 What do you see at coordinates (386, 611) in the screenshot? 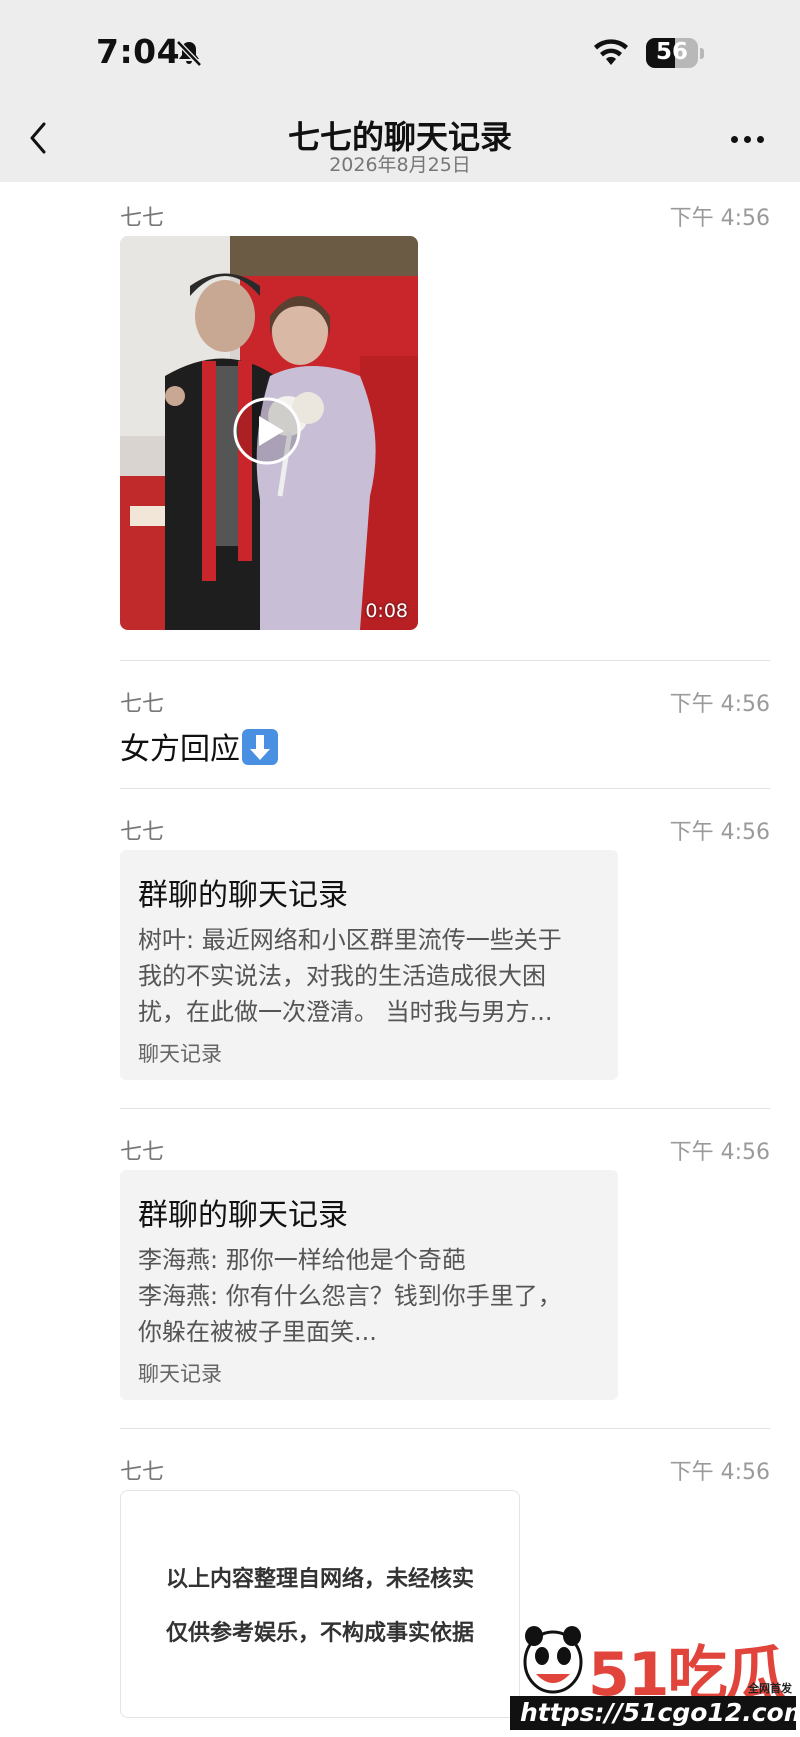
I see `video-duration: 0:08` at bounding box center [386, 611].